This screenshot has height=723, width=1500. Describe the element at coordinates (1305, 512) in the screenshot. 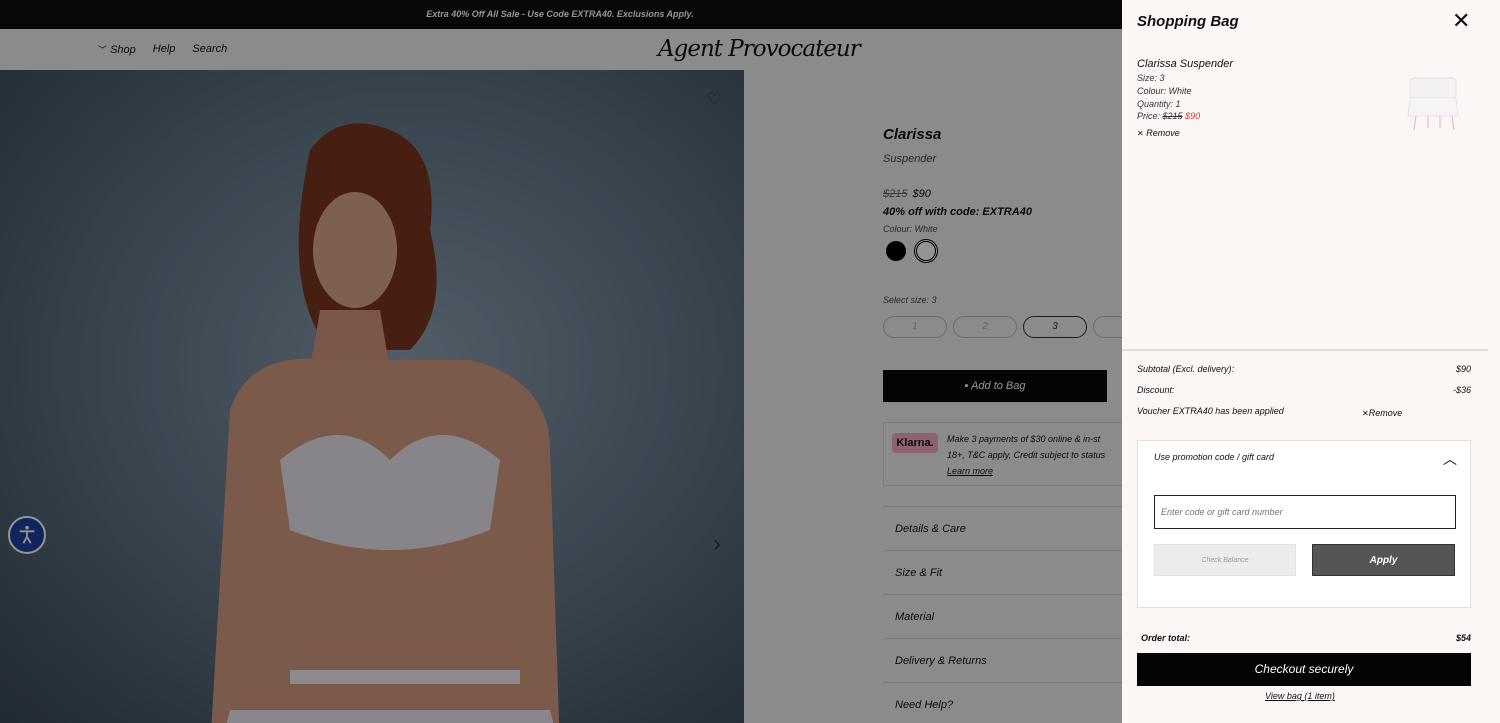

I see `promo-code-input` at that location.